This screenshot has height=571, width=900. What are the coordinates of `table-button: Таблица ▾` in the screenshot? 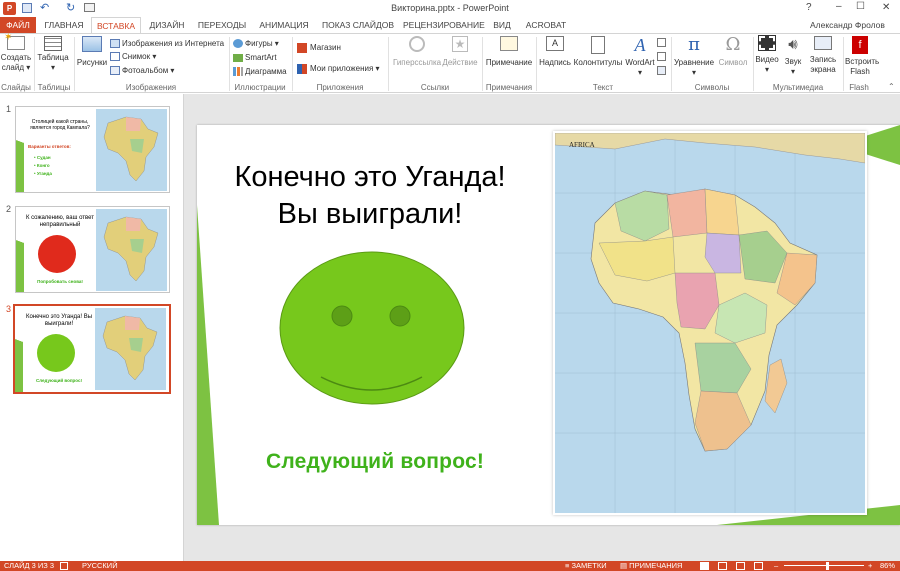 It's located at (53, 54).